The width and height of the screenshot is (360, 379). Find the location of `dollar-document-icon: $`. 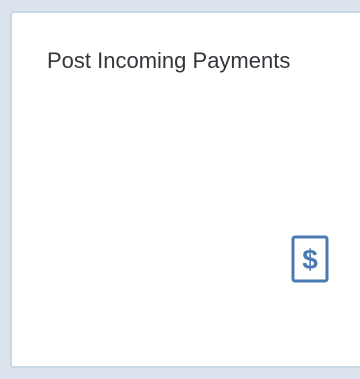

dollar-document-icon: $ is located at coordinates (310, 259).